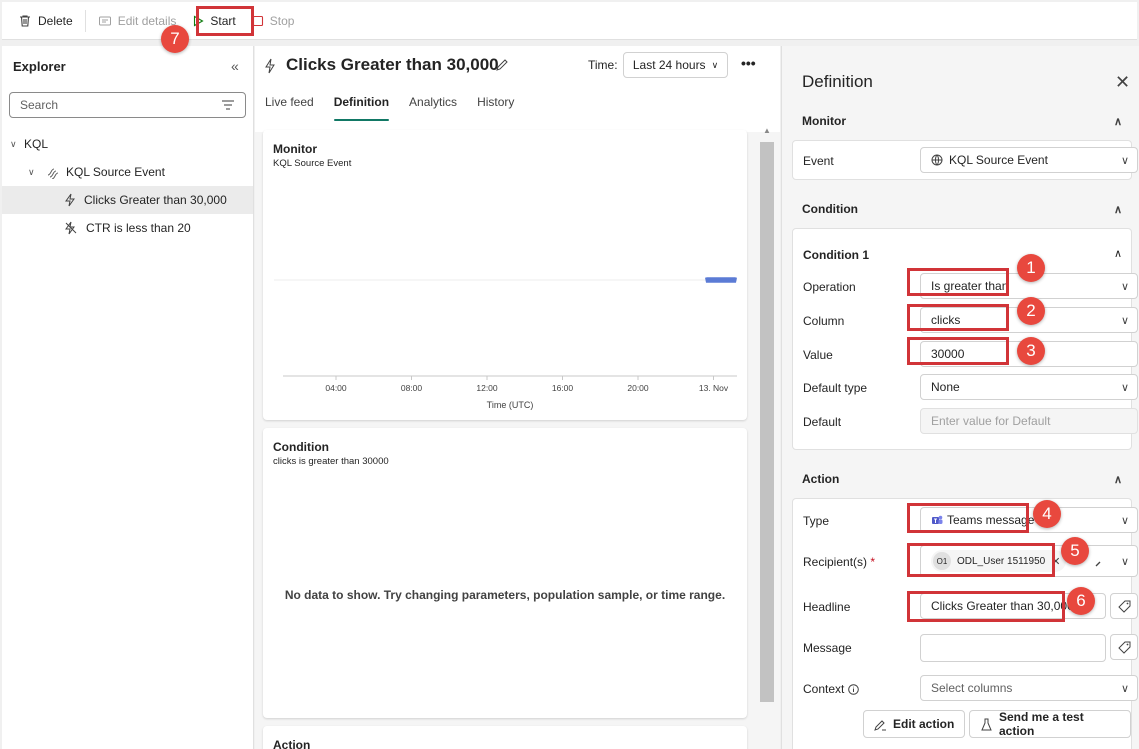 The width and height of the screenshot is (1139, 749). I want to click on event-label: Event, so click(818, 161).